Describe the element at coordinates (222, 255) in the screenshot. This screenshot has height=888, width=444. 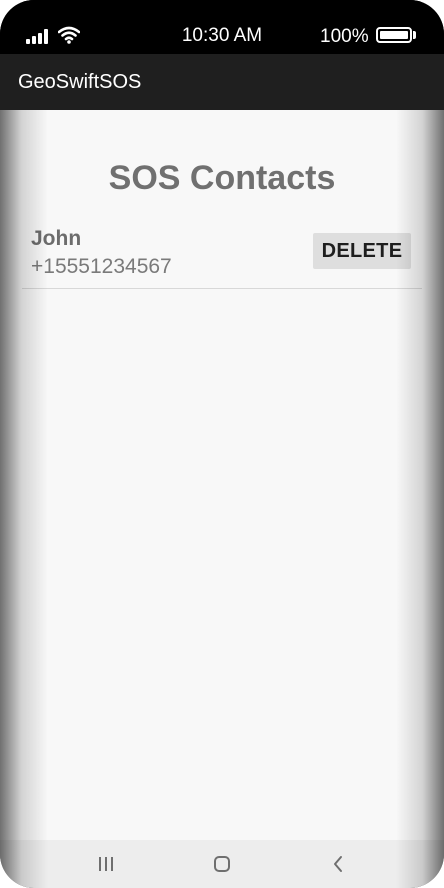
I see `contact-row: John +15551234567 DELETE` at that location.